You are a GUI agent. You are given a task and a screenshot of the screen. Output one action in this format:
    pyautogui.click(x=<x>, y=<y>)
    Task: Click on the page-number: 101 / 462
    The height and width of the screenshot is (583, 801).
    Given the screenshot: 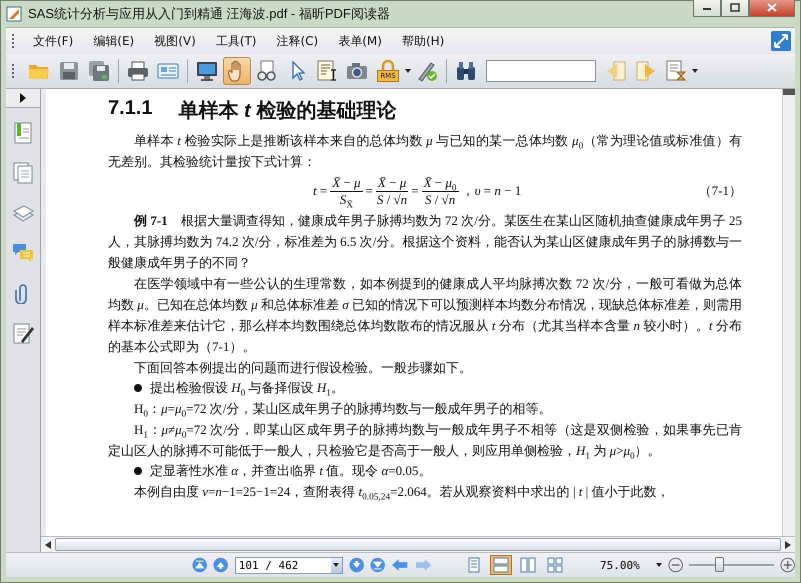 What is the action you would take?
    pyautogui.click(x=268, y=565)
    